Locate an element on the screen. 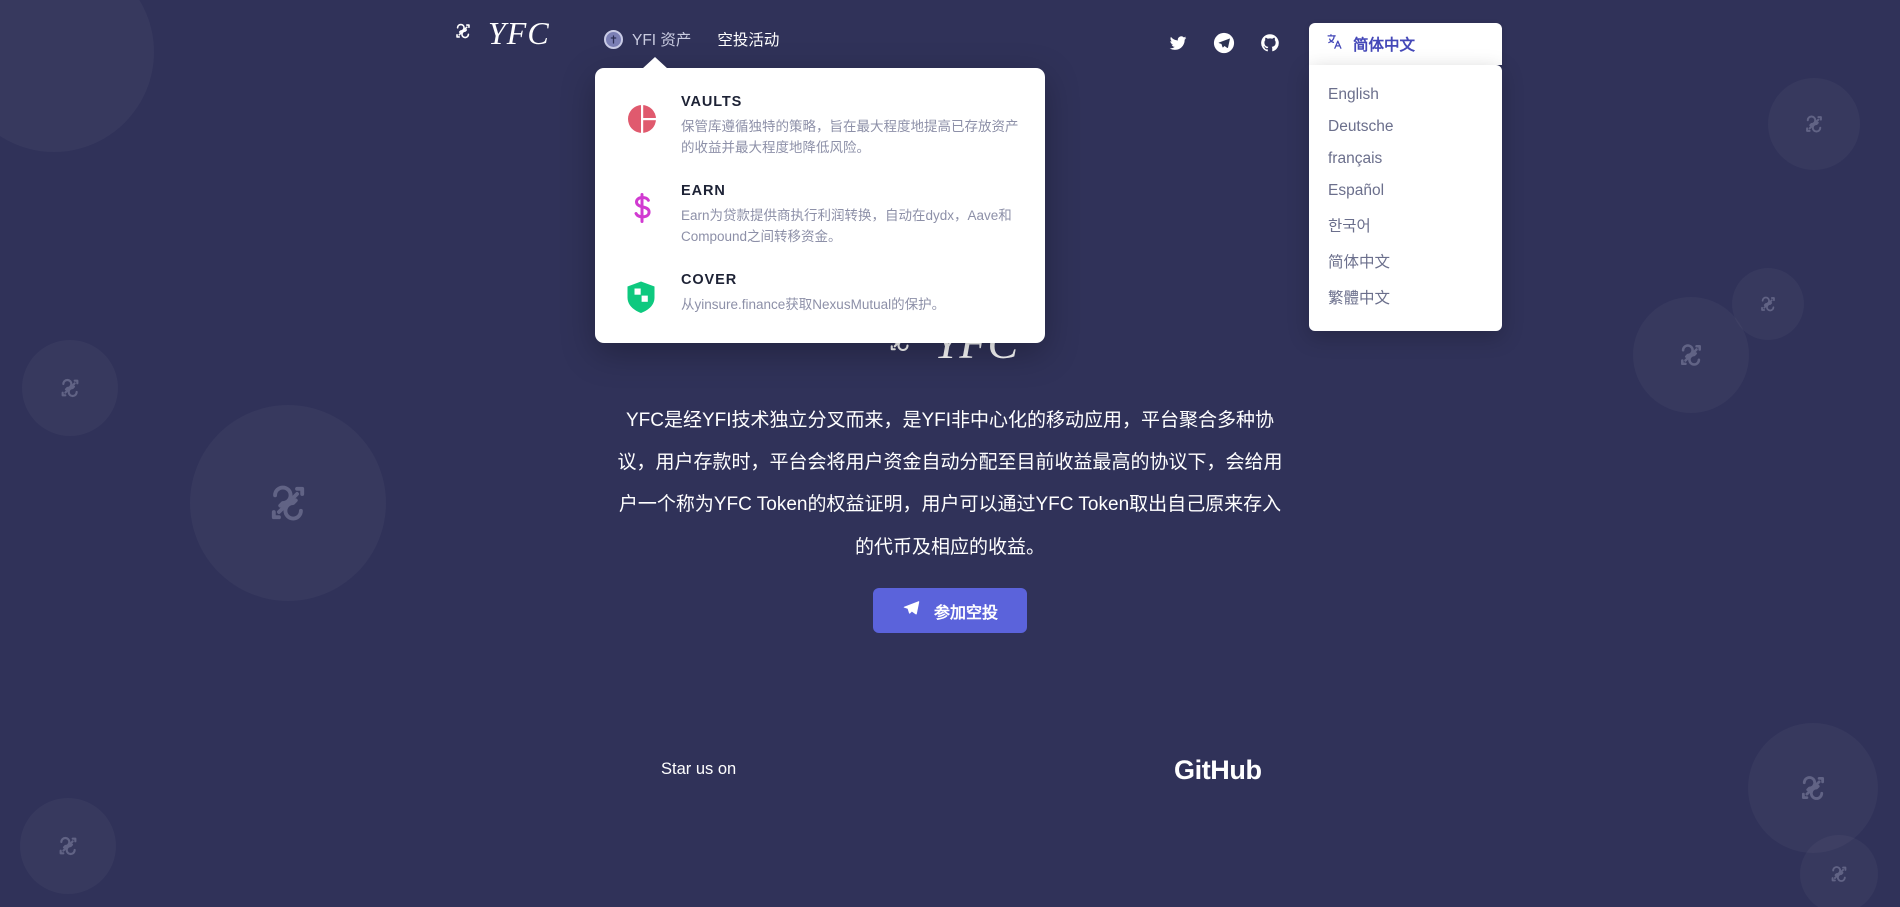 Image resolution: width=1900 pixels, height=907 pixels. telegram-icon is located at coordinates (1224, 45).